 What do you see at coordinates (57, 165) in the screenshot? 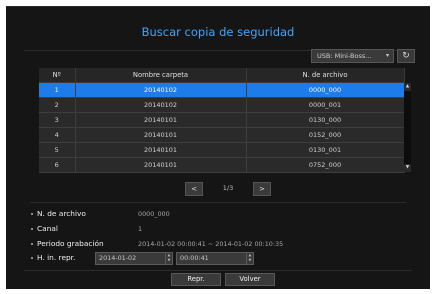
I see `row-index: 6` at bounding box center [57, 165].